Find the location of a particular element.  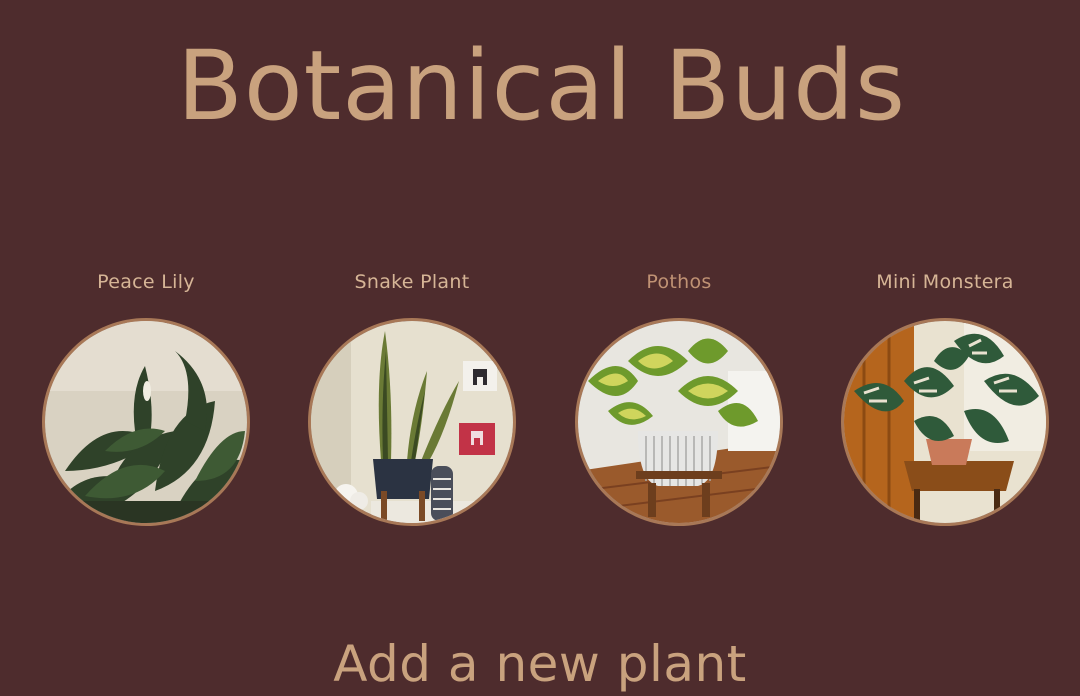

plant-card-peace-lily: Peace Lily is located at coordinates (146, 397).